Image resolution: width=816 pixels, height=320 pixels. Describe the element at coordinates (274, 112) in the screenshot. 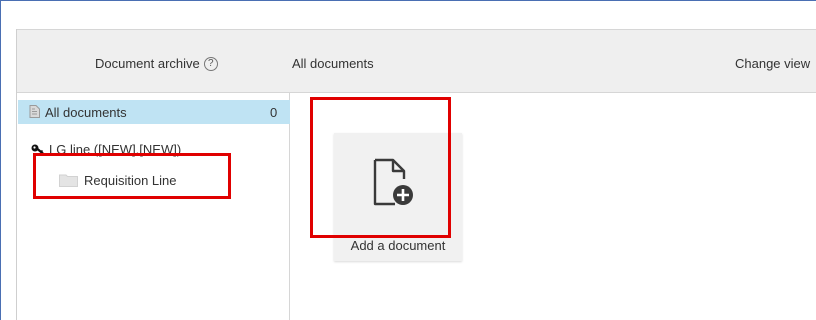

I see `document-count: 0` at that location.